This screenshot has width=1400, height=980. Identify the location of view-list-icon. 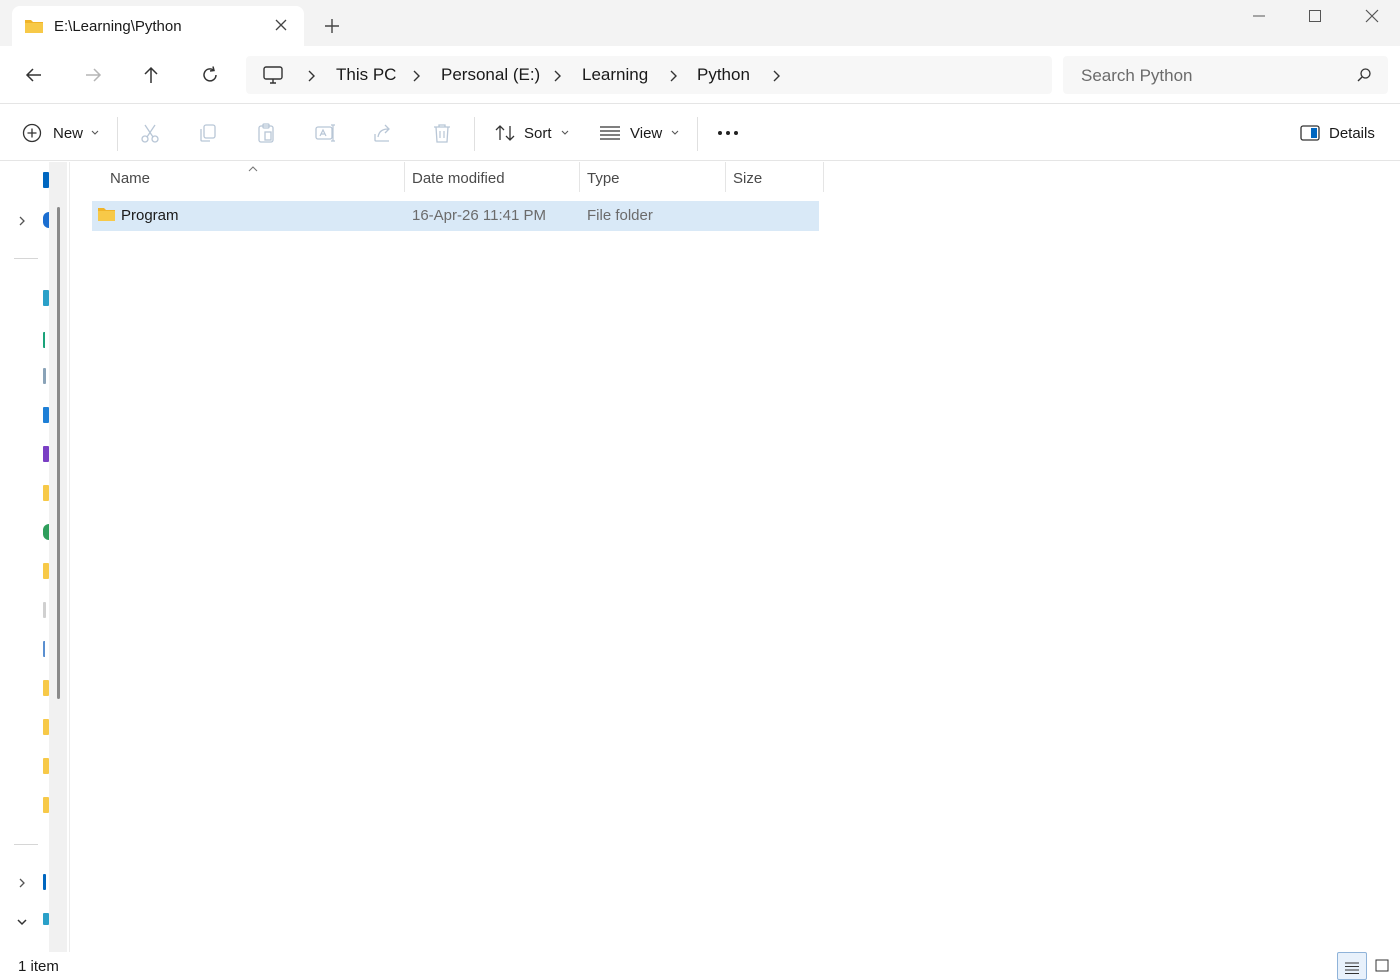
(610, 133).